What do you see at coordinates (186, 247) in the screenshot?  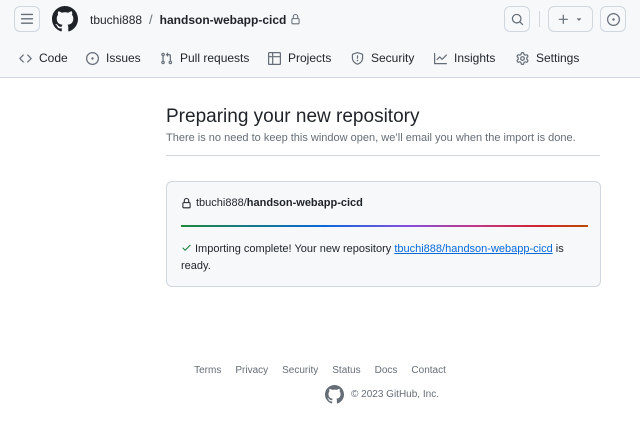 I see `check-icon` at bounding box center [186, 247].